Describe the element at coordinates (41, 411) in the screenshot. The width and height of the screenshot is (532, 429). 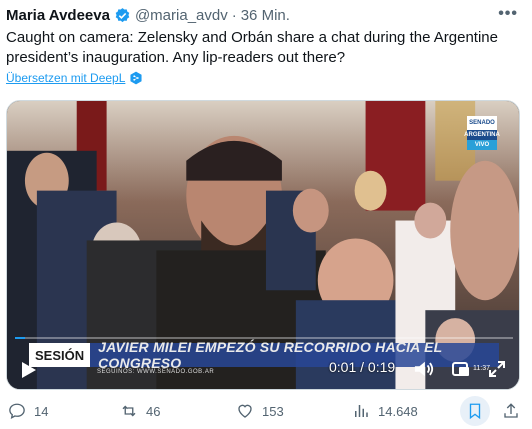
I see `reply-count: 14` at that location.